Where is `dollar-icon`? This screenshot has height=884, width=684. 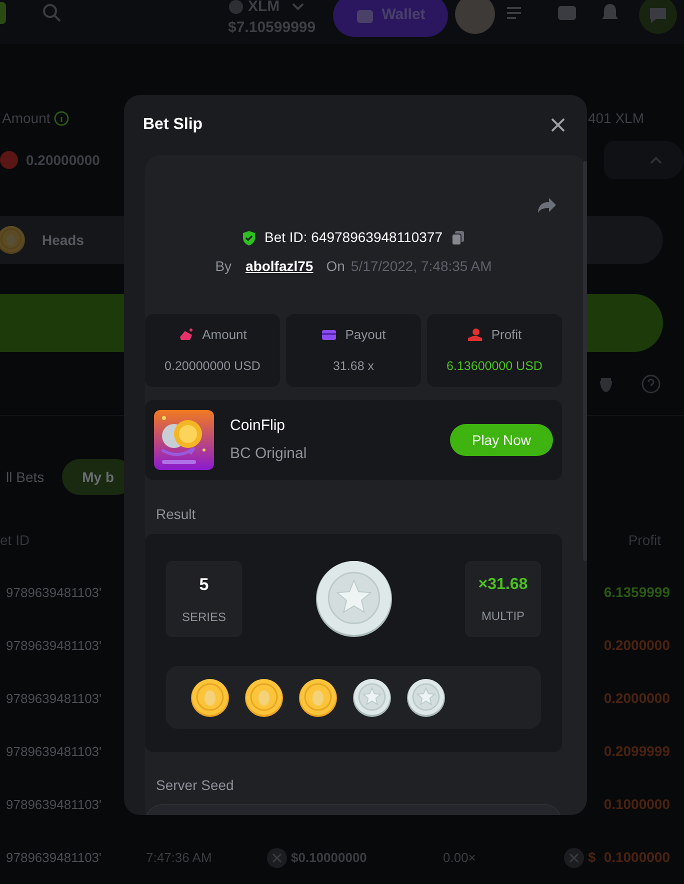 dollar-icon is located at coordinates (9, 160).